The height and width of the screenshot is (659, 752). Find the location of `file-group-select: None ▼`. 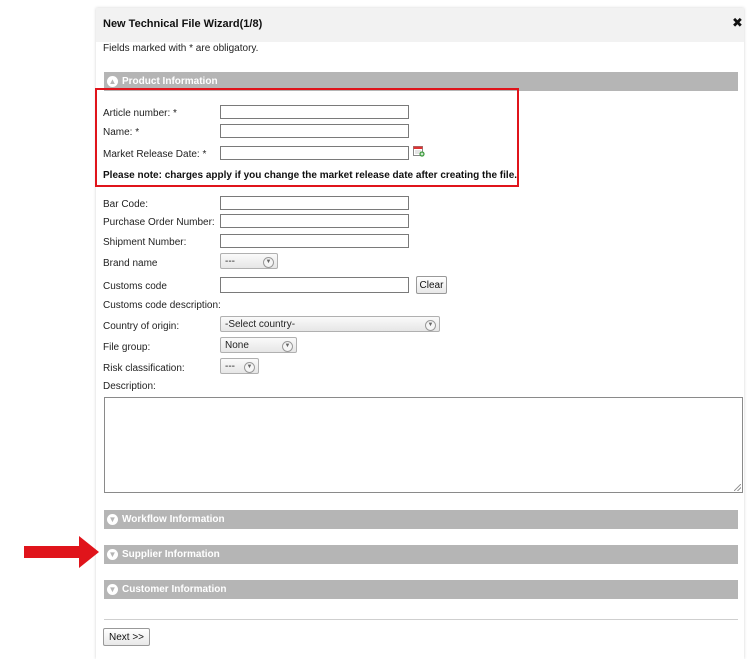

file-group-select: None ▼ is located at coordinates (258, 345).